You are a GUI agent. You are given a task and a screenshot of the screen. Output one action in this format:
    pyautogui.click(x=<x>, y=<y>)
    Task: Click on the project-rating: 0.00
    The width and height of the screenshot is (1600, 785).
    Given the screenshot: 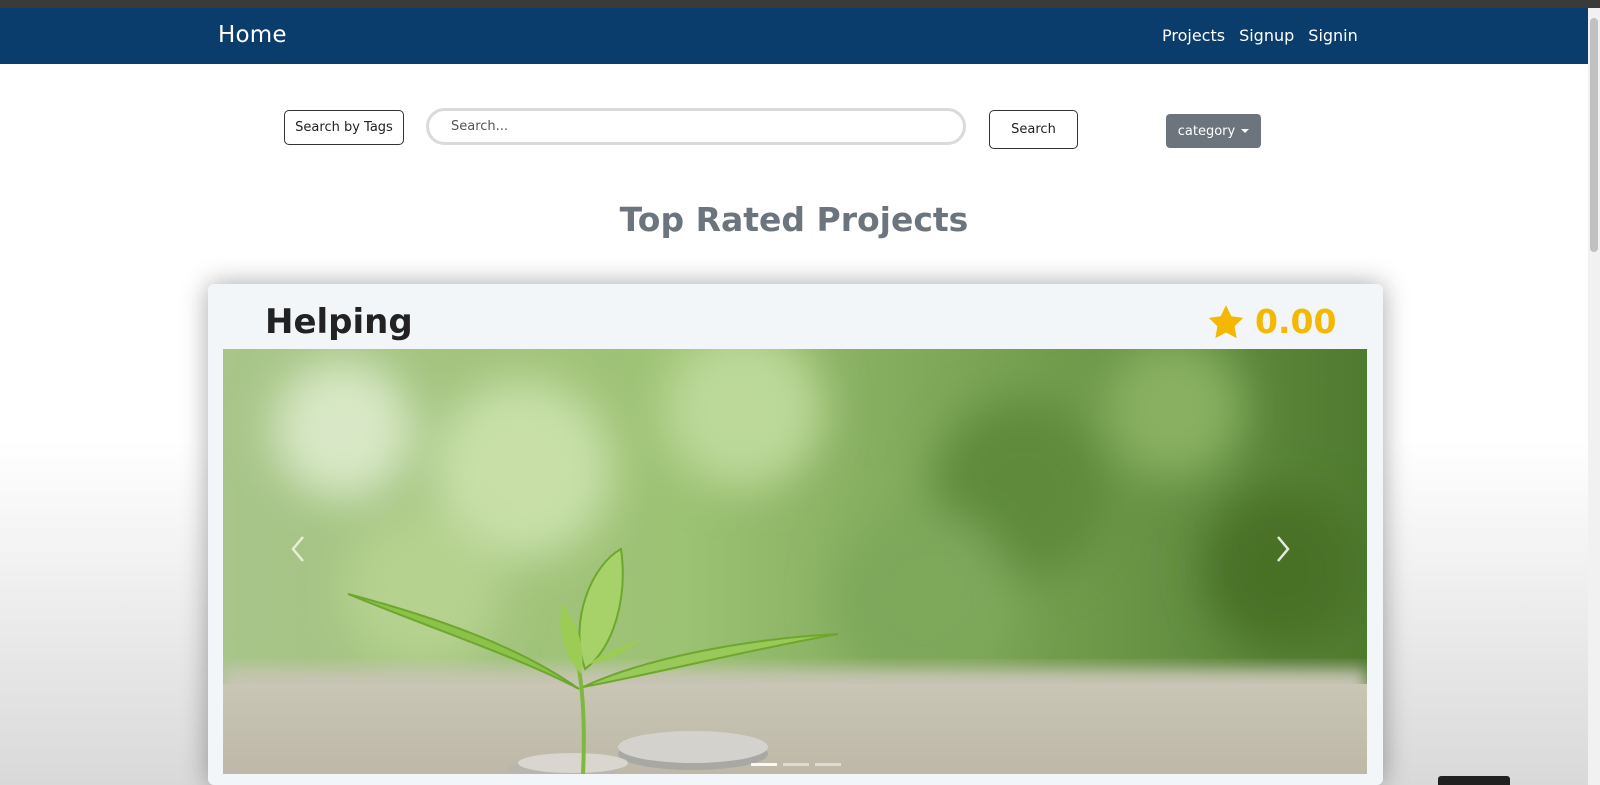 What is the action you would take?
    pyautogui.click(x=1271, y=321)
    